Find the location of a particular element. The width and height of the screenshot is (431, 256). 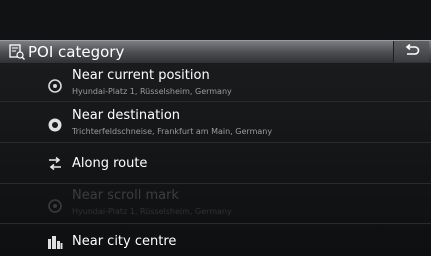

item-label: Near destination is located at coordinates (126, 115).